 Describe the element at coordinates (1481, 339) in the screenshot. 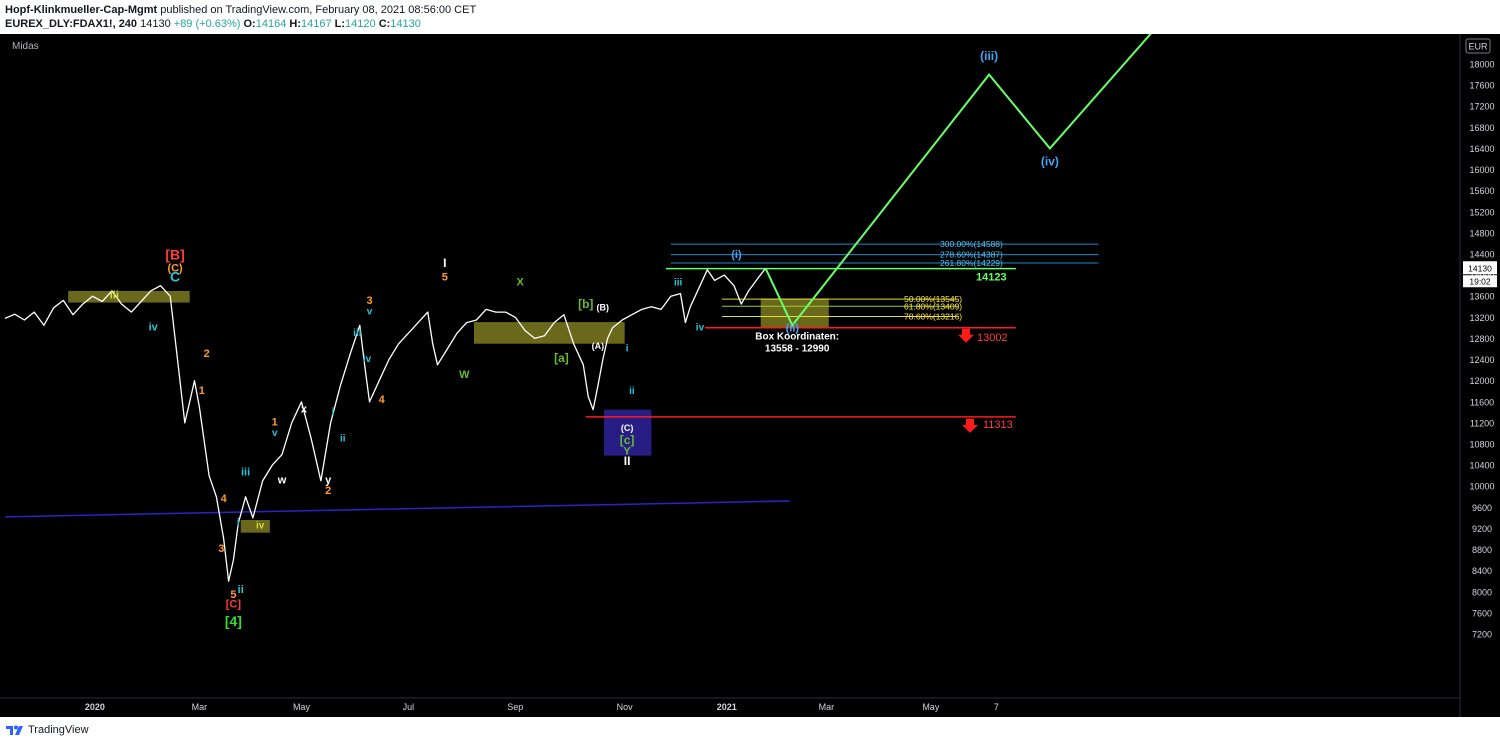

I see `y-tick-label: 12800` at that location.